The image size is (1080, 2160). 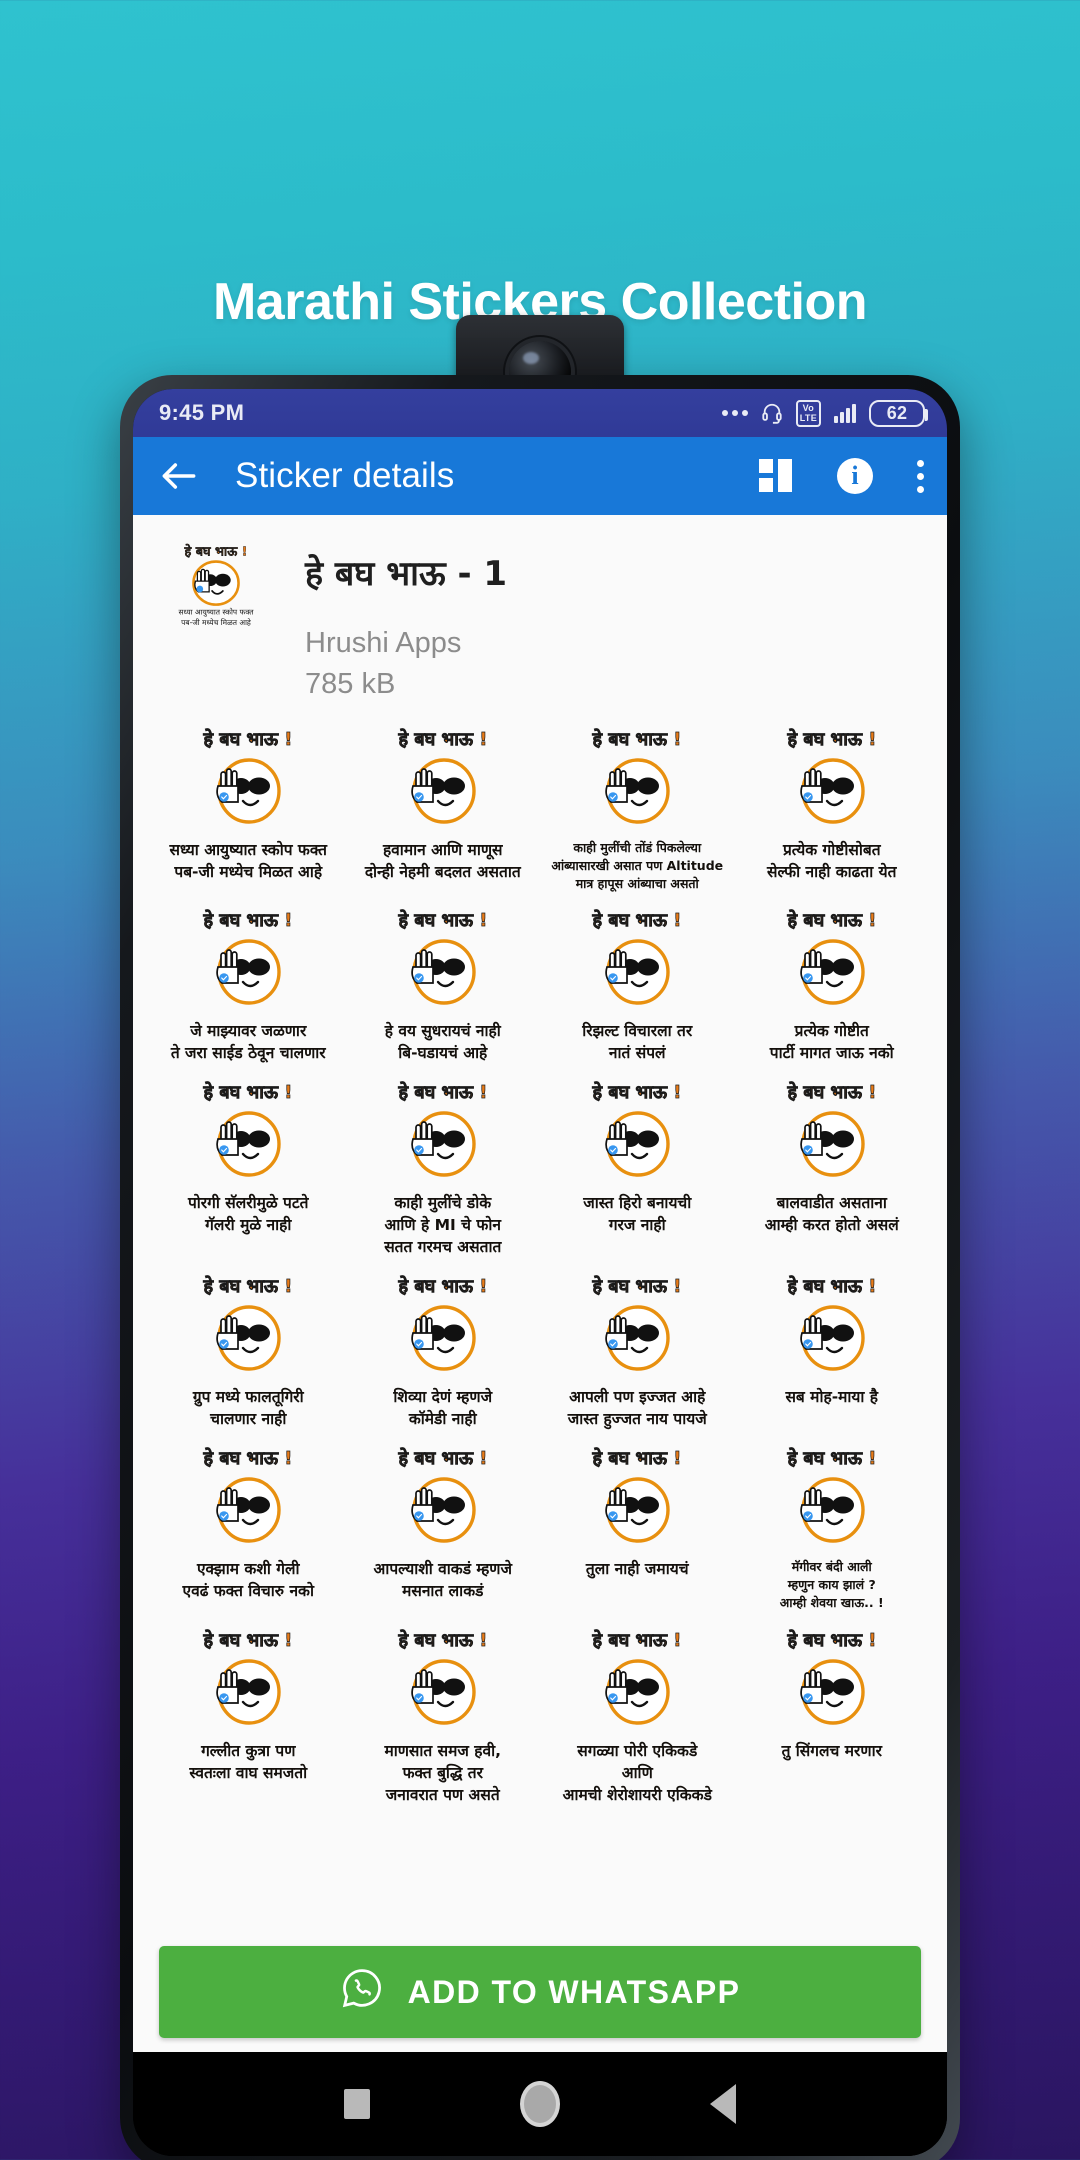 What do you see at coordinates (443, 1591) in the screenshot?
I see `sticker-caption-line: मसनात लाकडं` at bounding box center [443, 1591].